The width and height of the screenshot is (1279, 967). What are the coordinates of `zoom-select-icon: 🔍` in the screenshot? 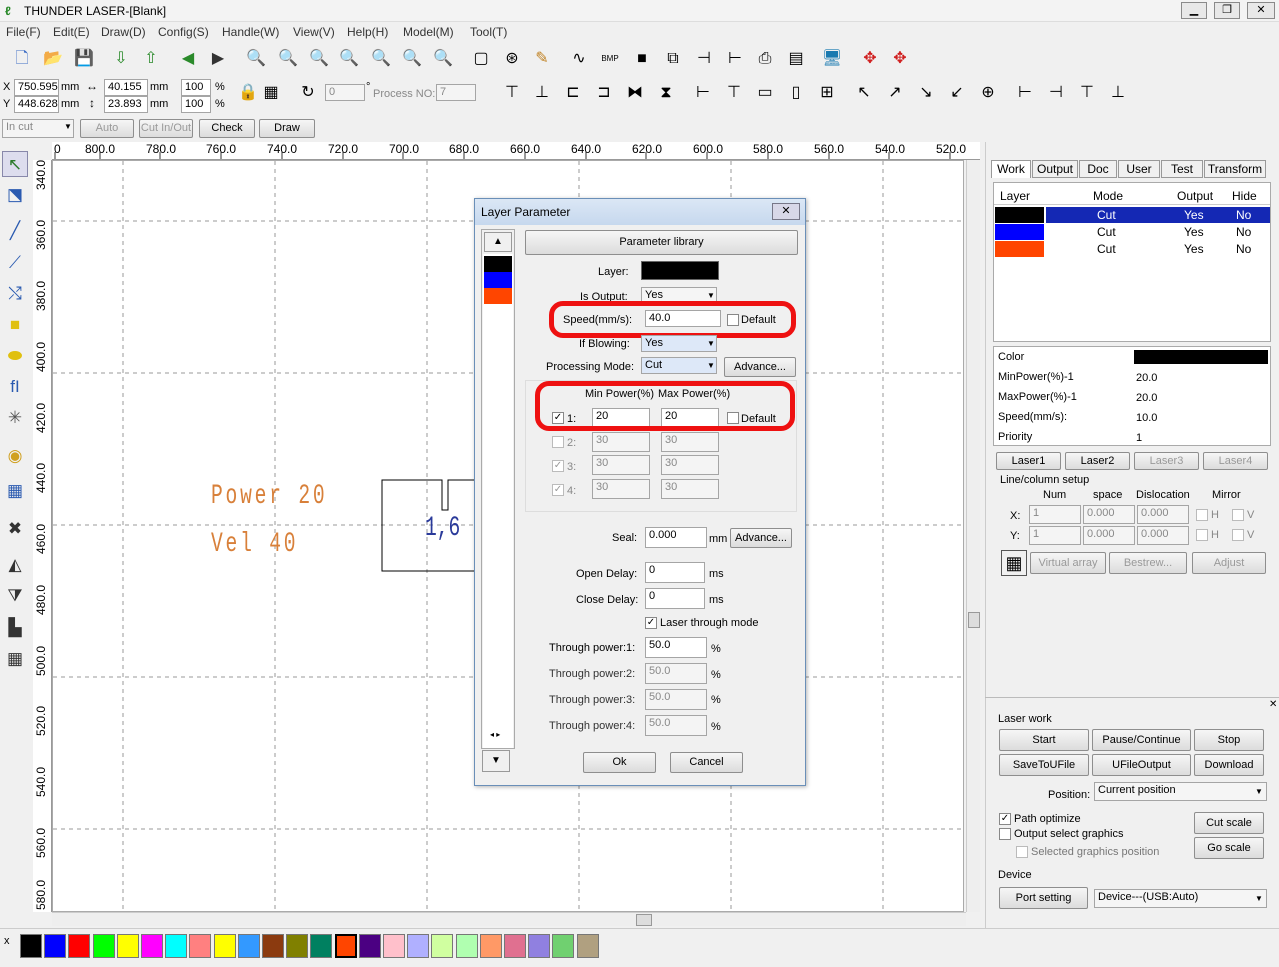 It's located at (381, 59).